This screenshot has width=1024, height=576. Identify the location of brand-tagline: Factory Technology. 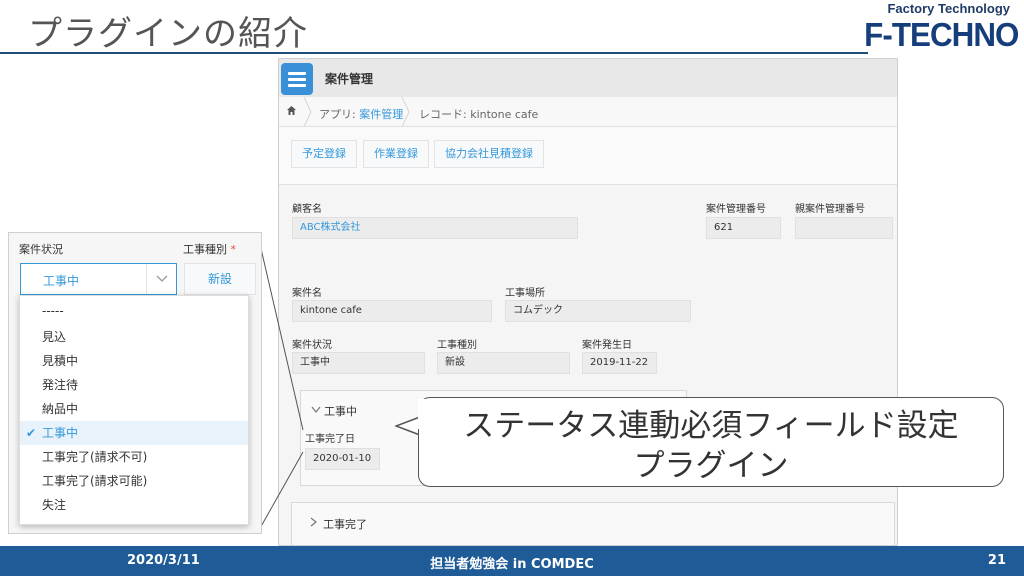
(948, 8).